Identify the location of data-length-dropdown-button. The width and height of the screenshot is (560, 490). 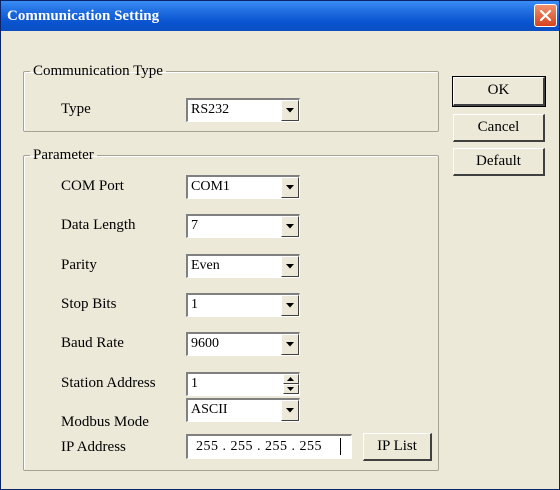
(290, 226).